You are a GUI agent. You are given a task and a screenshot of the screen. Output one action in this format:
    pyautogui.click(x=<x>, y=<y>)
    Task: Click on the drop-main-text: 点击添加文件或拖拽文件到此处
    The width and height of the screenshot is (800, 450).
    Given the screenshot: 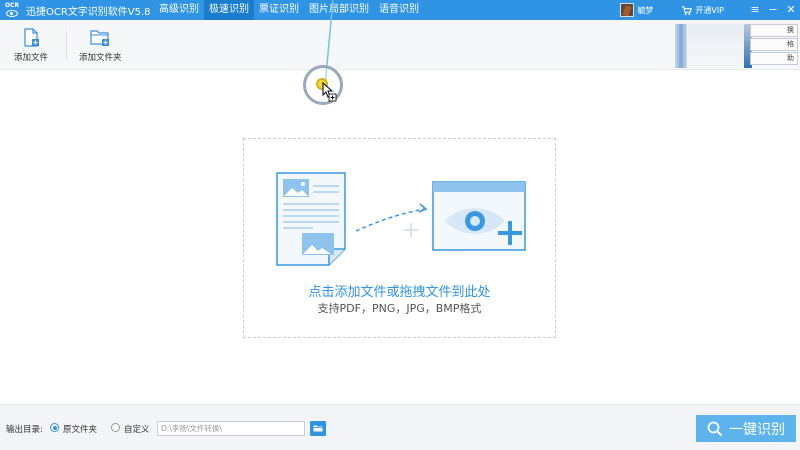 What is the action you would take?
    pyautogui.click(x=399, y=292)
    